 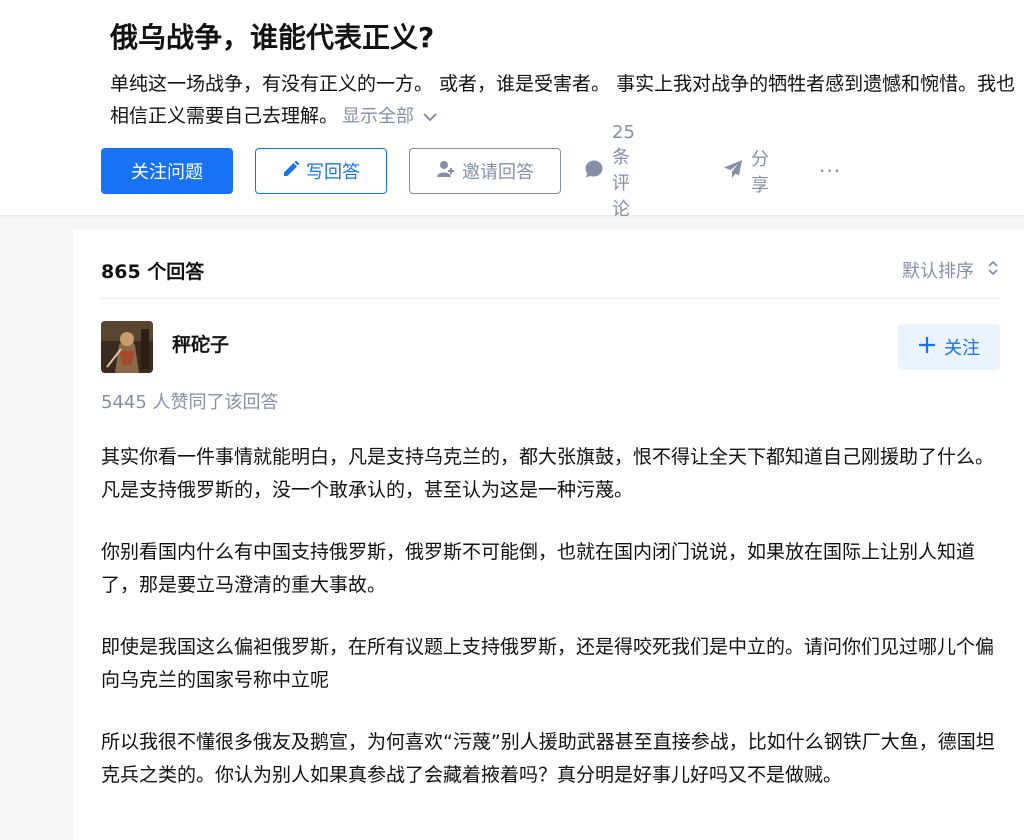 I want to click on sort-icon, so click(x=987, y=272).